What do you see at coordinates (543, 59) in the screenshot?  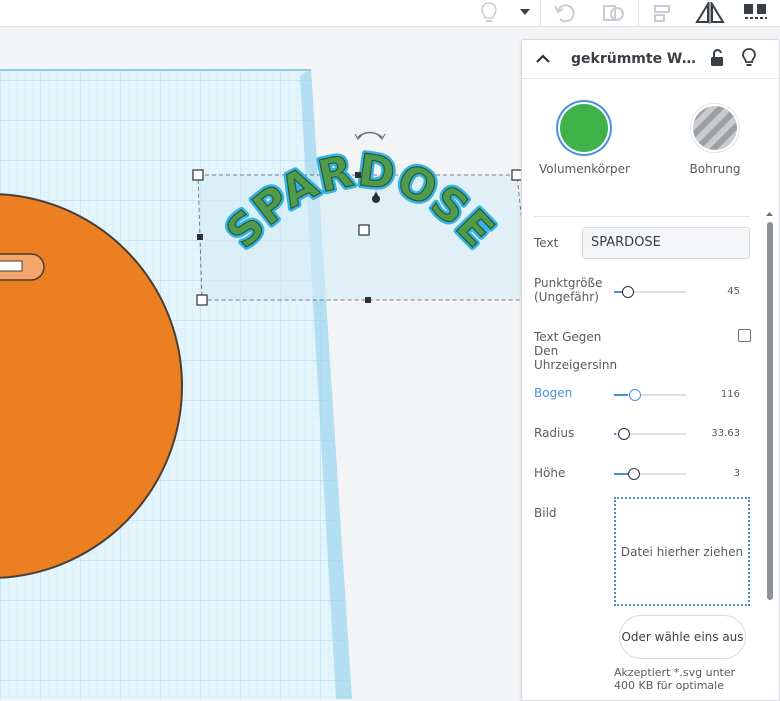 I see `chevron-up-icon` at bounding box center [543, 59].